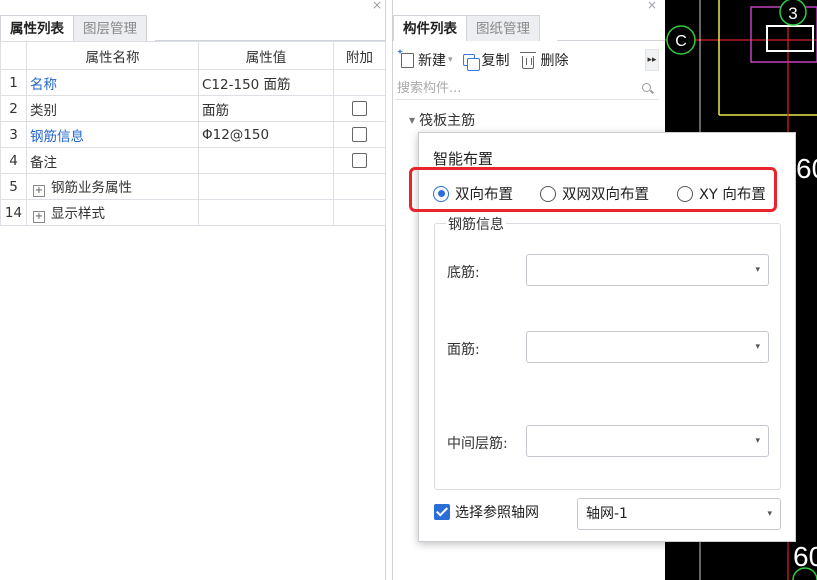  Describe the element at coordinates (463, 159) in the screenshot. I see `dialog-title: 智能布置` at that location.